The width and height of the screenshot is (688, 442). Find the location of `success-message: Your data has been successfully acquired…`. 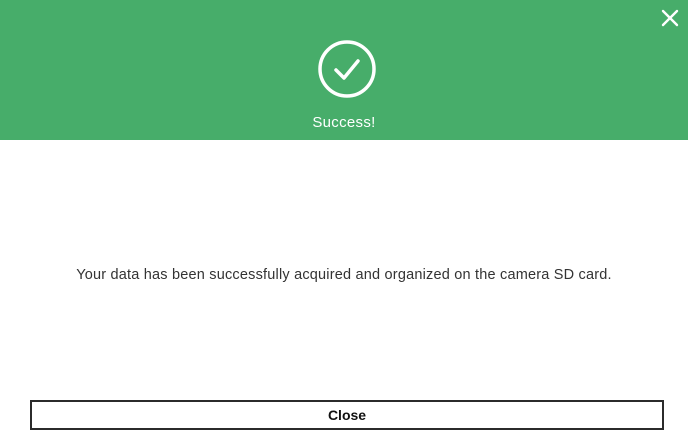

success-message: Your data has been successfully acquired… is located at coordinates (344, 275).